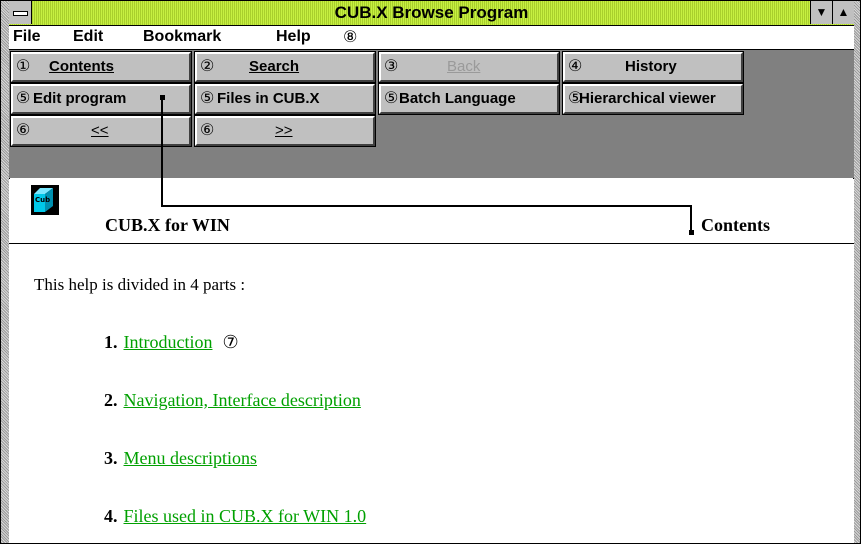 This screenshot has width=863, height=546. What do you see at coordinates (111, 458) in the screenshot?
I see `item-number: 3.` at bounding box center [111, 458].